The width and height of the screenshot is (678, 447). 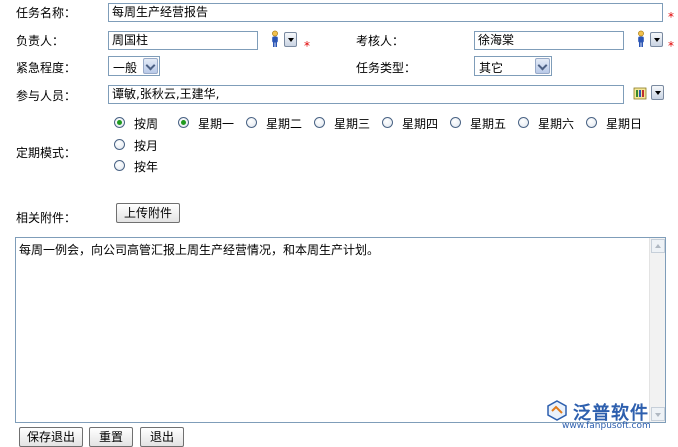 I want to click on participants-input: 谭敏,张秋云,王建华,, so click(x=366, y=94).